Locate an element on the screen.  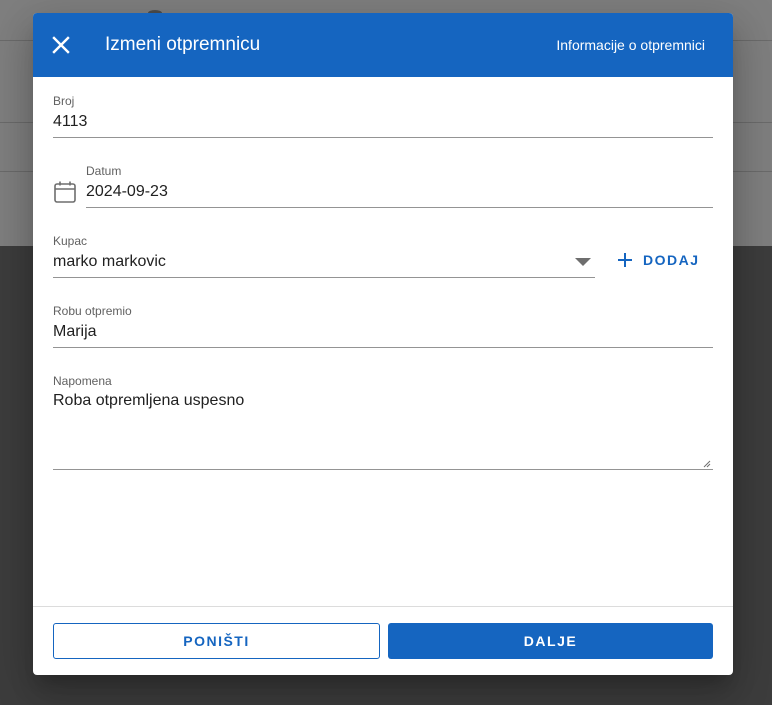
kupac-label: Kupac is located at coordinates (70, 241).